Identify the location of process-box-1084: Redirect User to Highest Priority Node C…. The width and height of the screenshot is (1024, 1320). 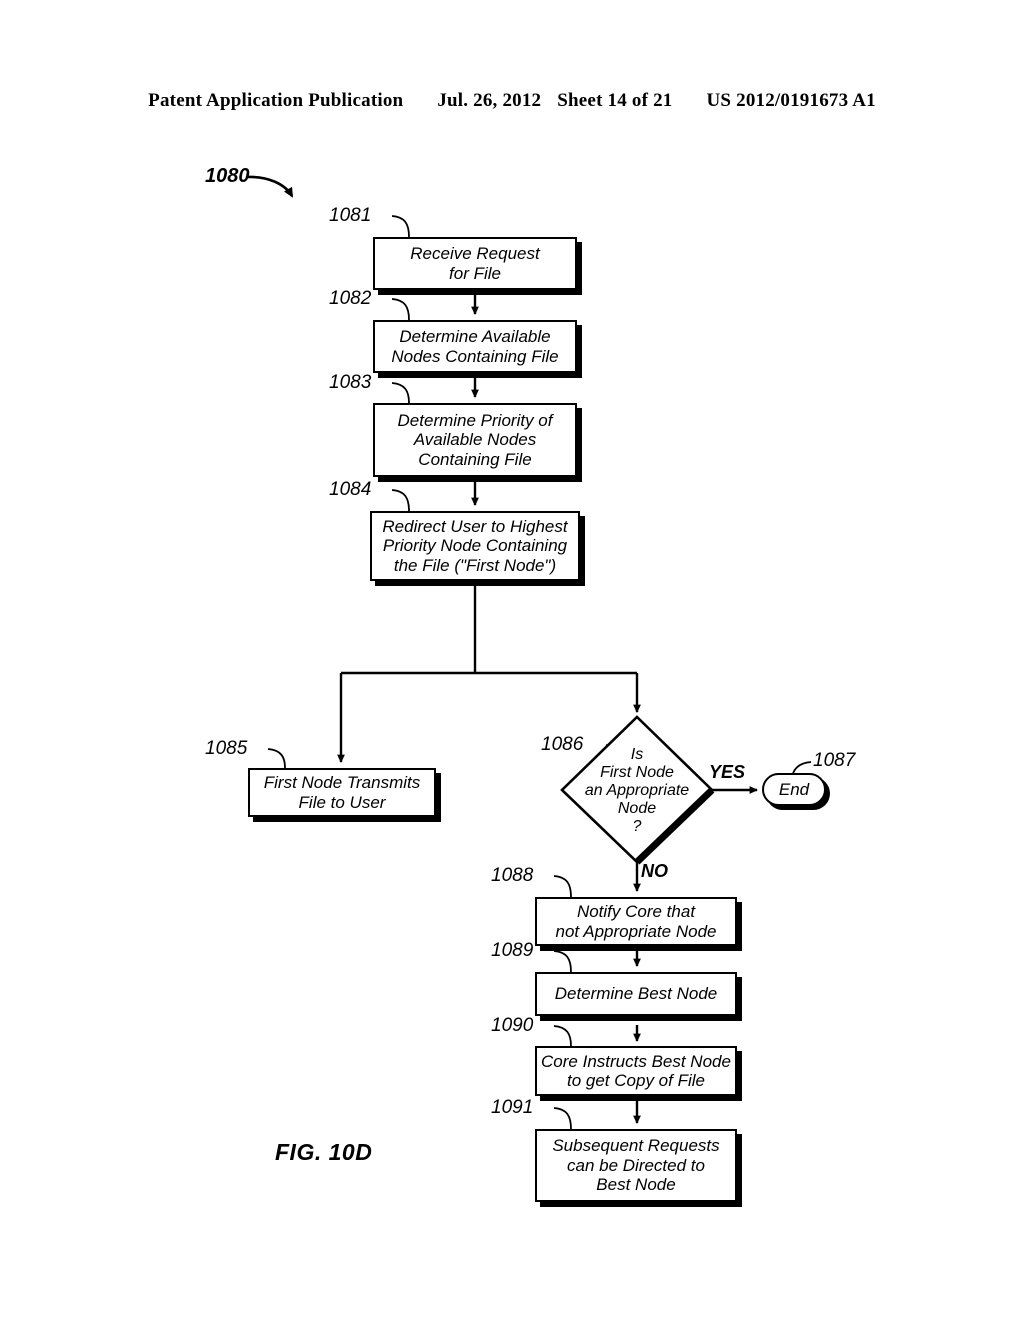
(475, 546).